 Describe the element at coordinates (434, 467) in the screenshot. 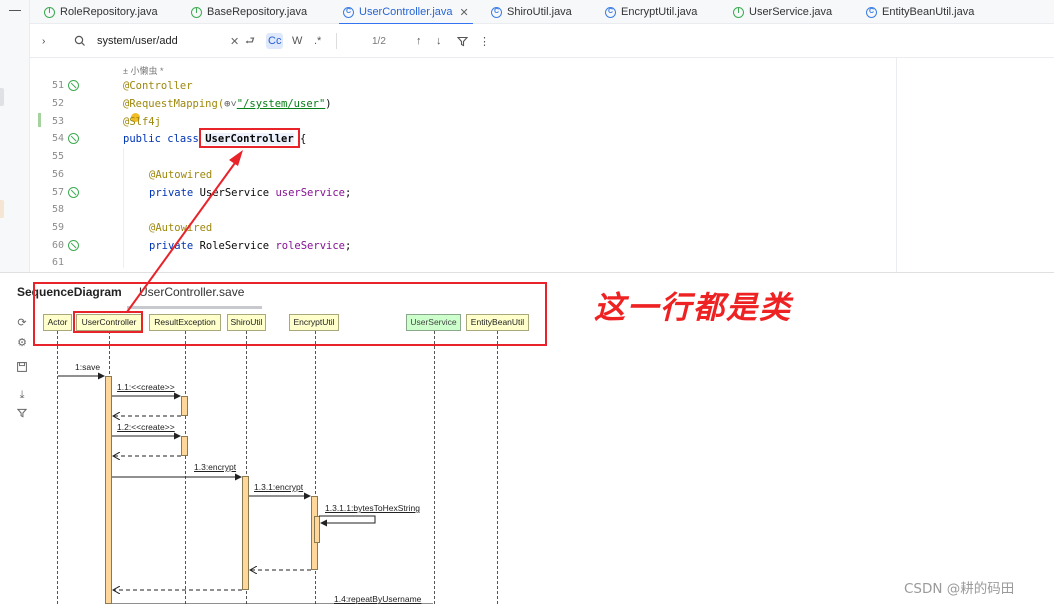

I see `lifeline-userservice` at that location.